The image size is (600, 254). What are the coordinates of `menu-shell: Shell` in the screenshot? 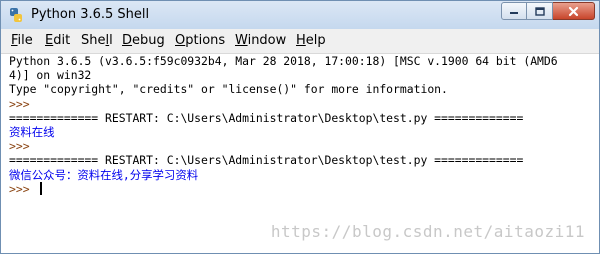 It's located at (97, 40).